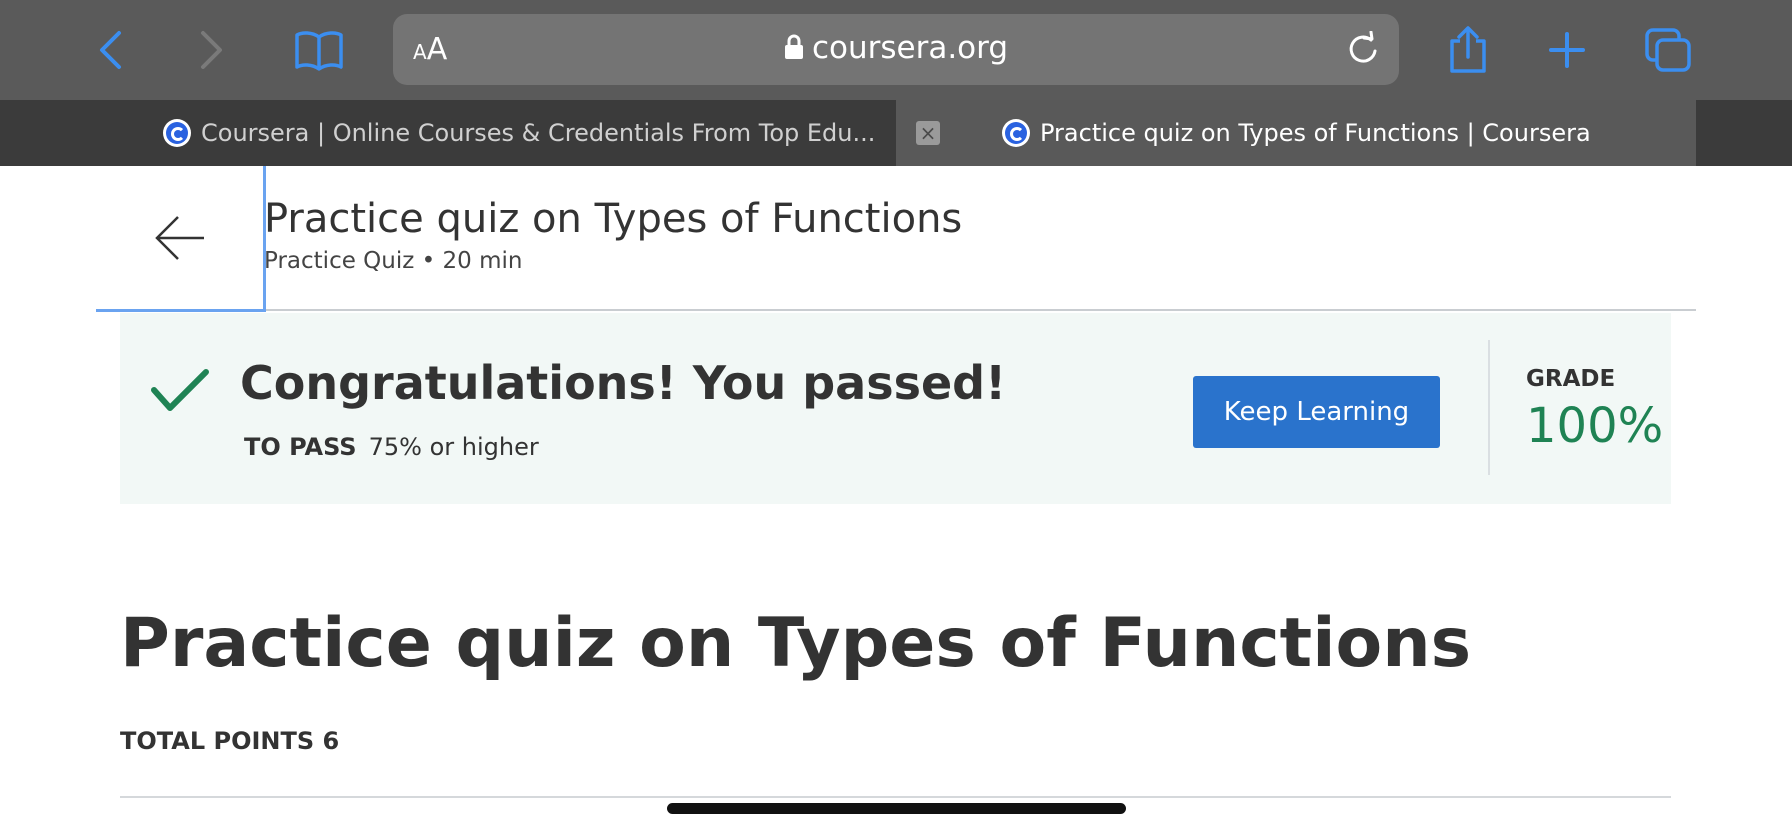  What do you see at coordinates (1468, 50) in the screenshot?
I see `share-icon` at bounding box center [1468, 50].